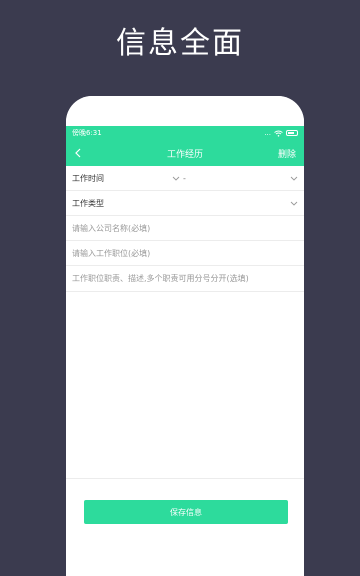 Image resolution: width=360 pixels, height=576 pixels. I want to click on work-type-label: 工作类型, so click(88, 203).